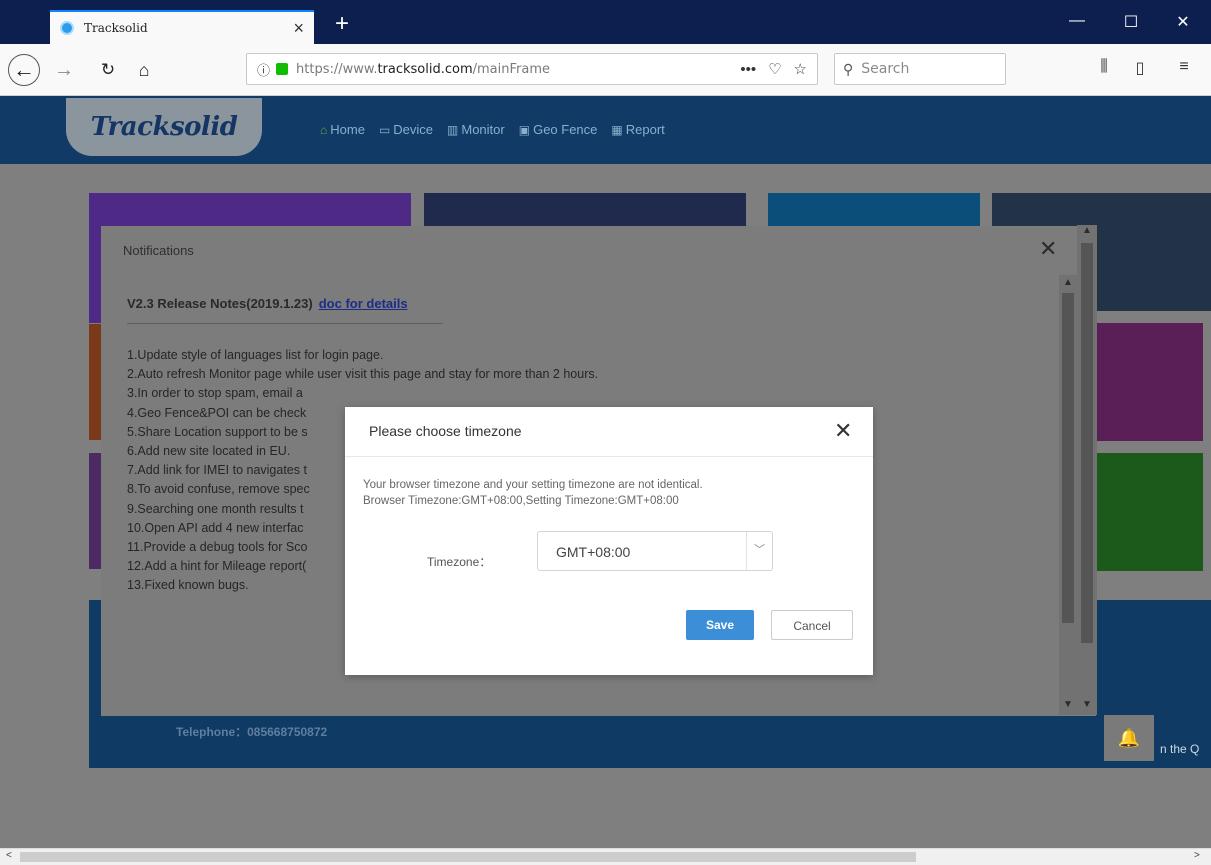  Describe the element at coordinates (609, 432) in the screenshot. I see `timezone-dialog-header: Please choose timezone ✕` at that location.